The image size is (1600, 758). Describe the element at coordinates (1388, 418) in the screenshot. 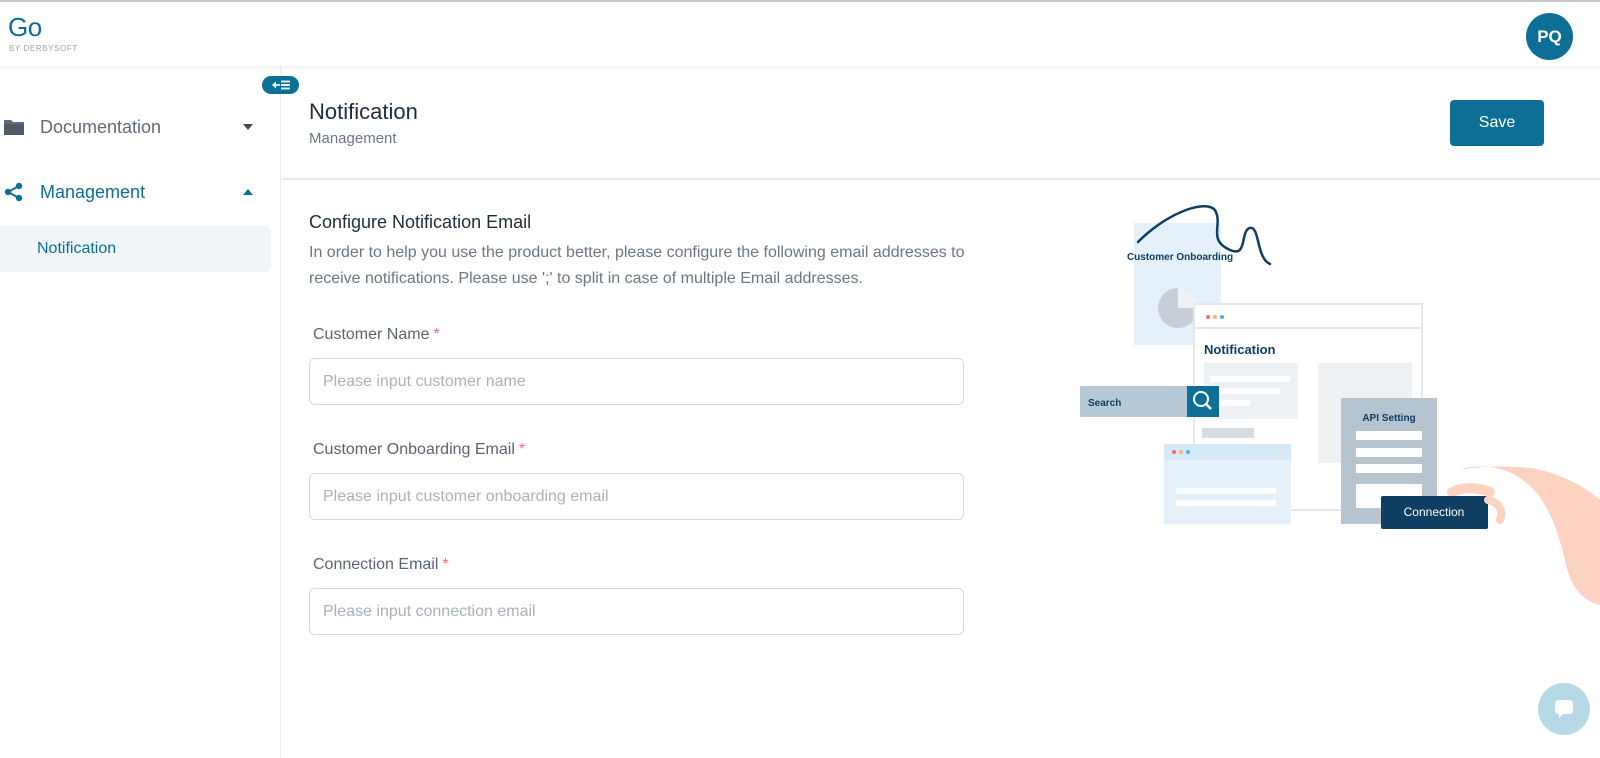

I see `api-setting-text: API Setting` at that location.